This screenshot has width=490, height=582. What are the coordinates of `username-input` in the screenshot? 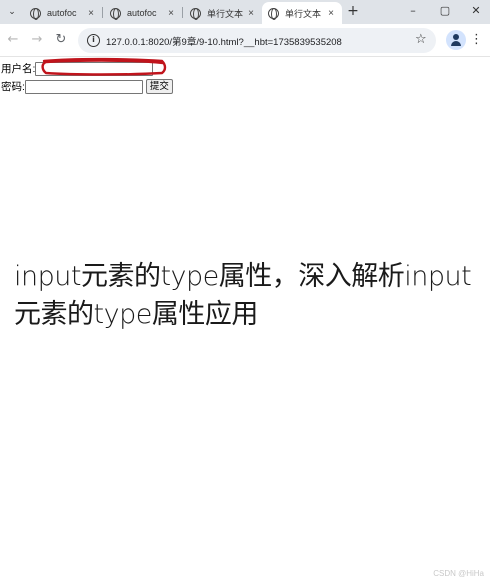 It's located at (94, 68).